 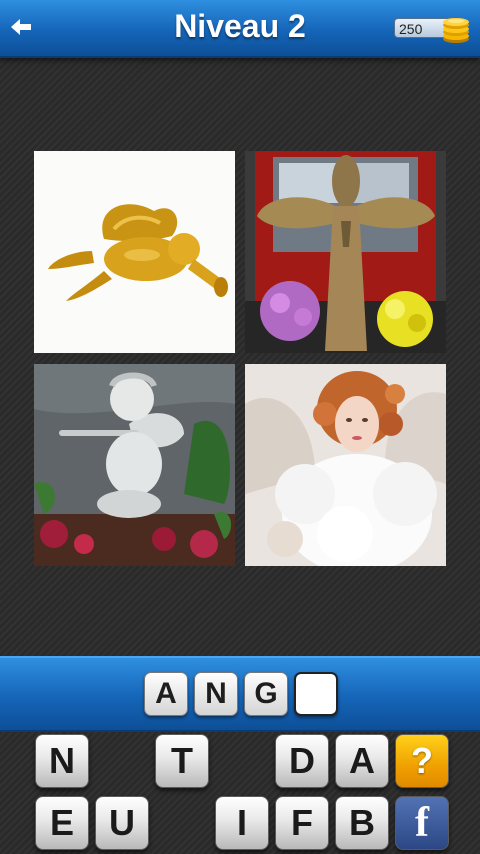 What do you see at coordinates (362, 761) in the screenshot?
I see `letter-key: A` at bounding box center [362, 761].